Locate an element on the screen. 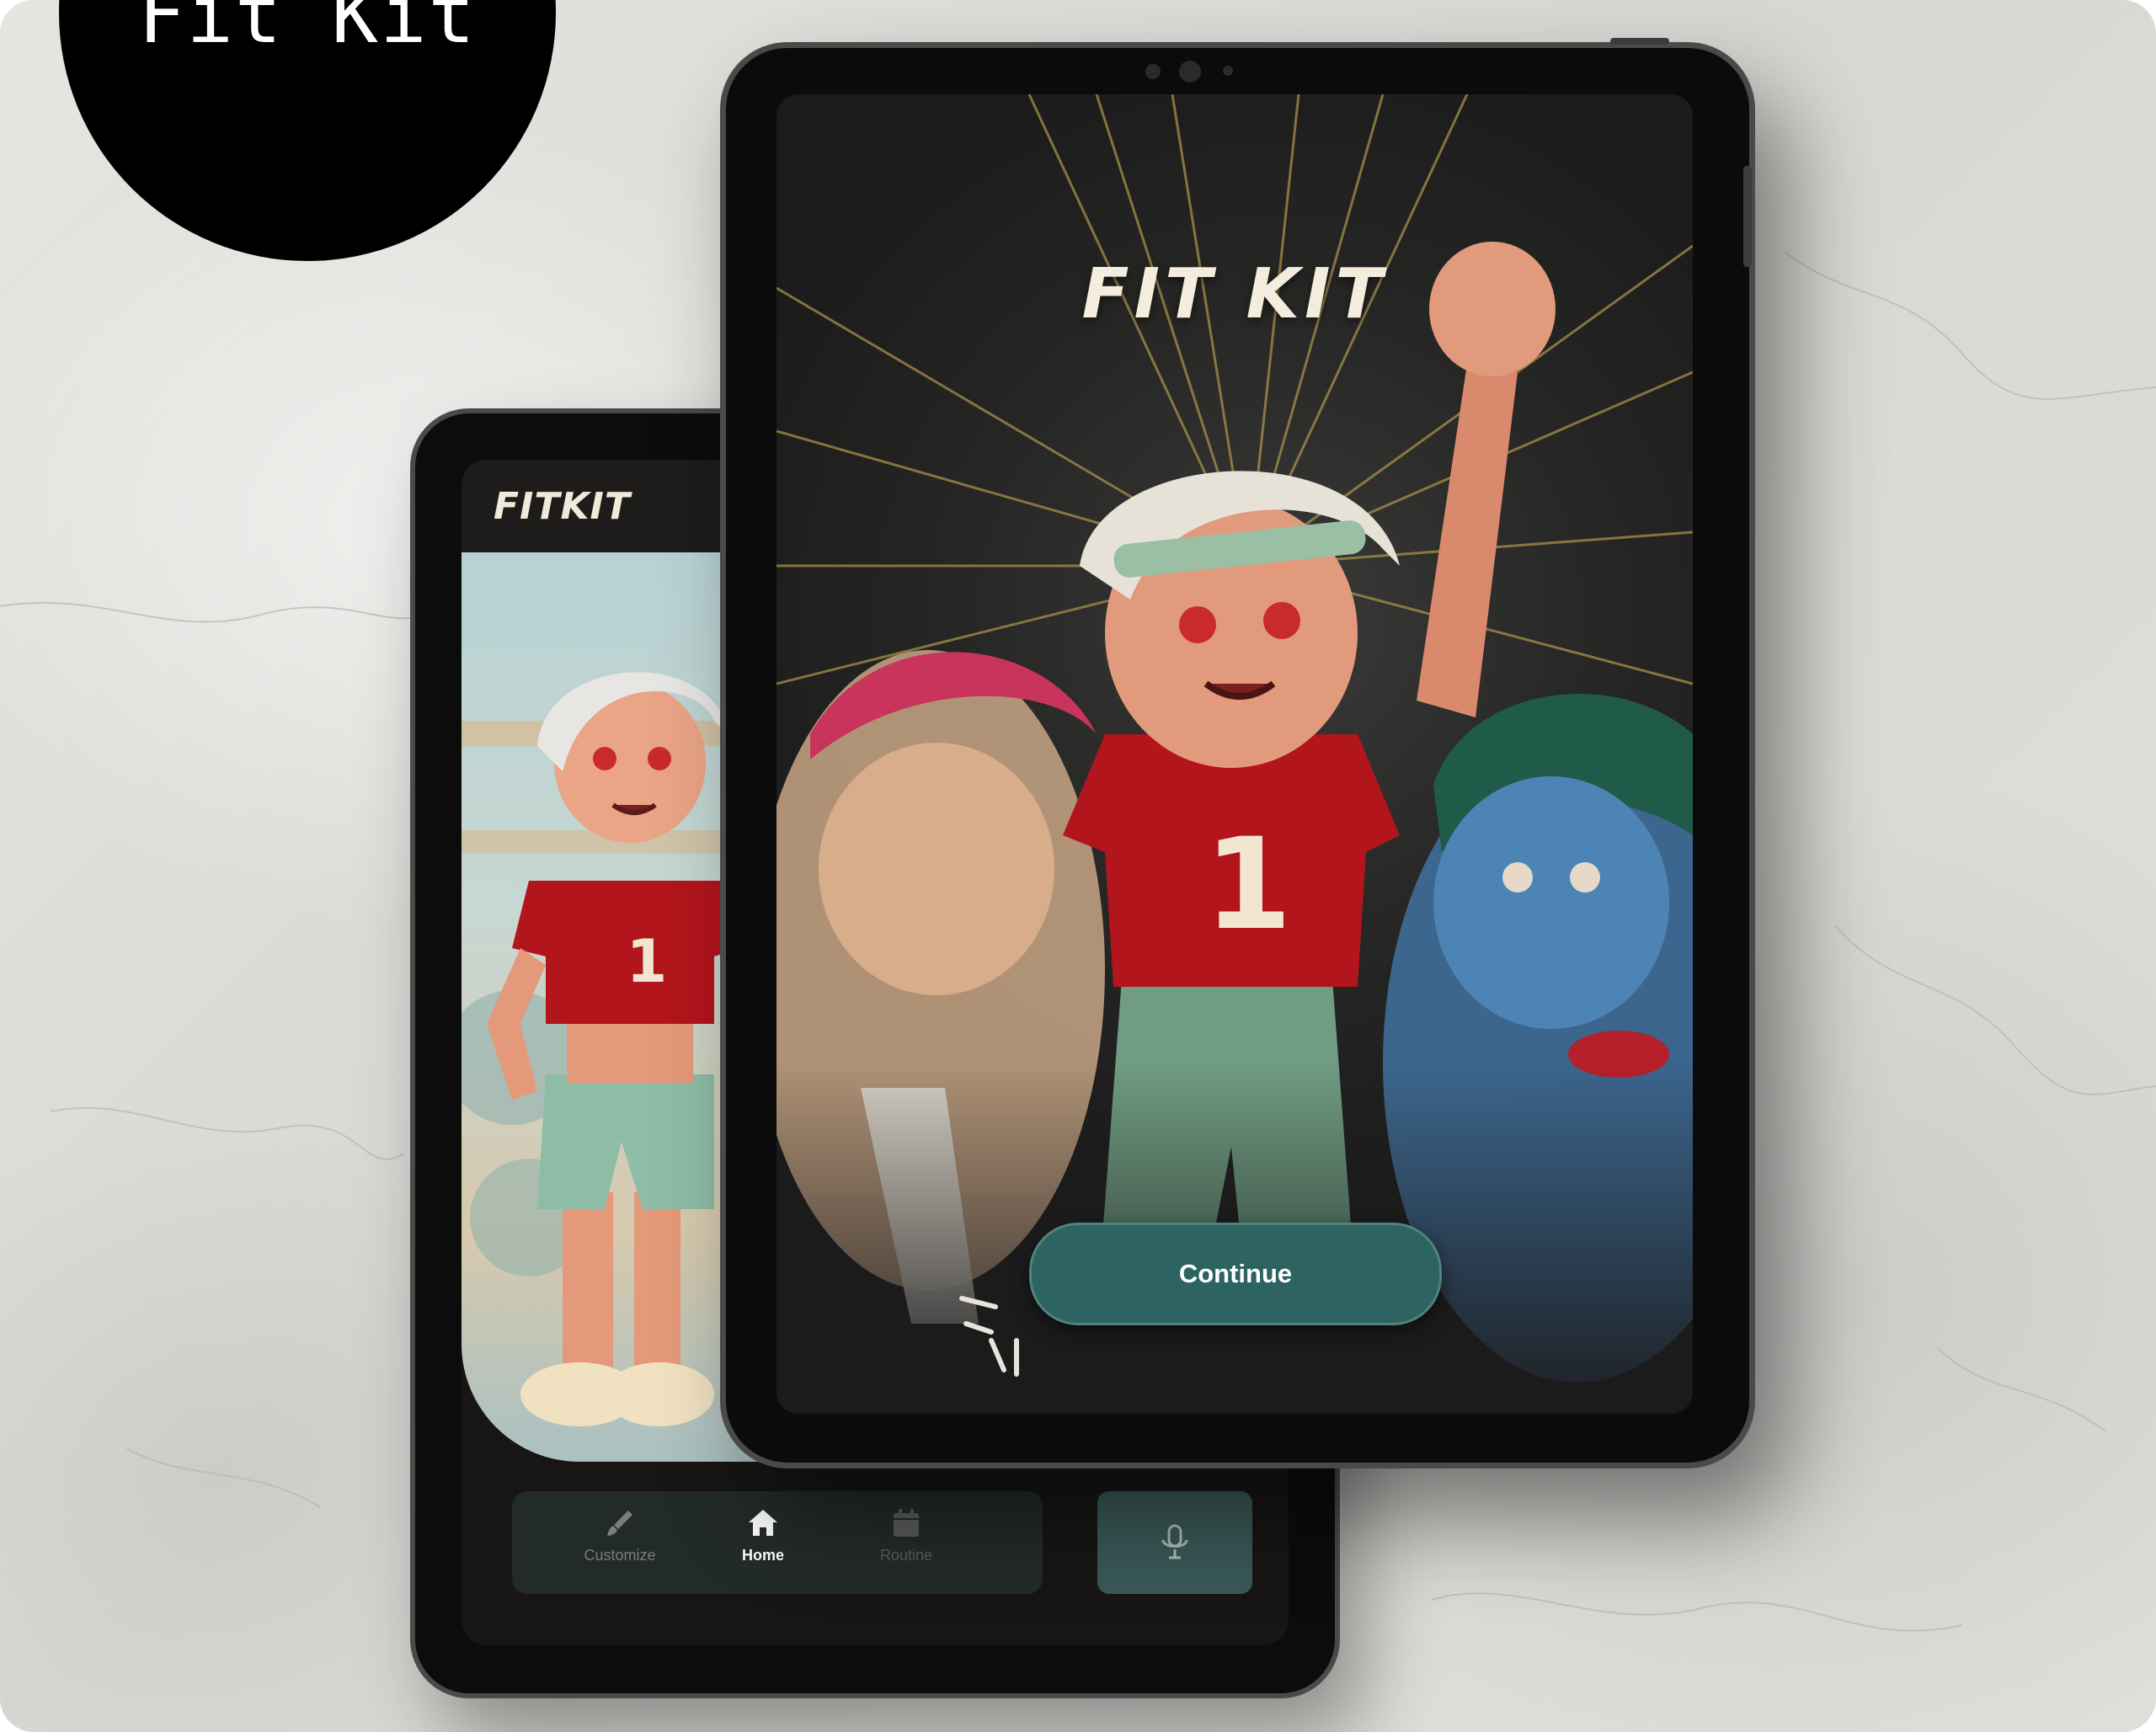 The height and width of the screenshot is (1732, 2156). brush-icon is located at coordinates (619, 1524).